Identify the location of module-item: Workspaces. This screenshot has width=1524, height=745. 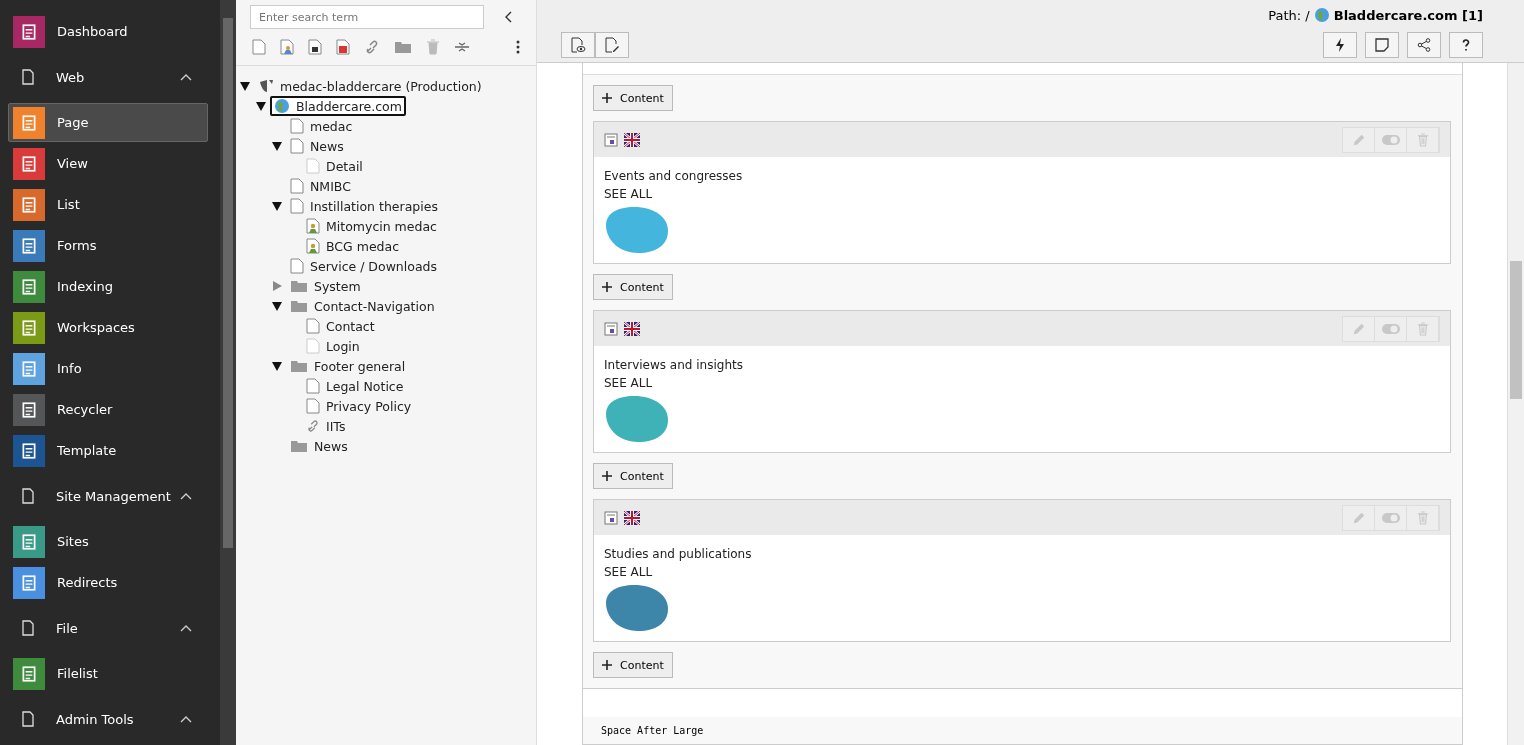
(108, 327).